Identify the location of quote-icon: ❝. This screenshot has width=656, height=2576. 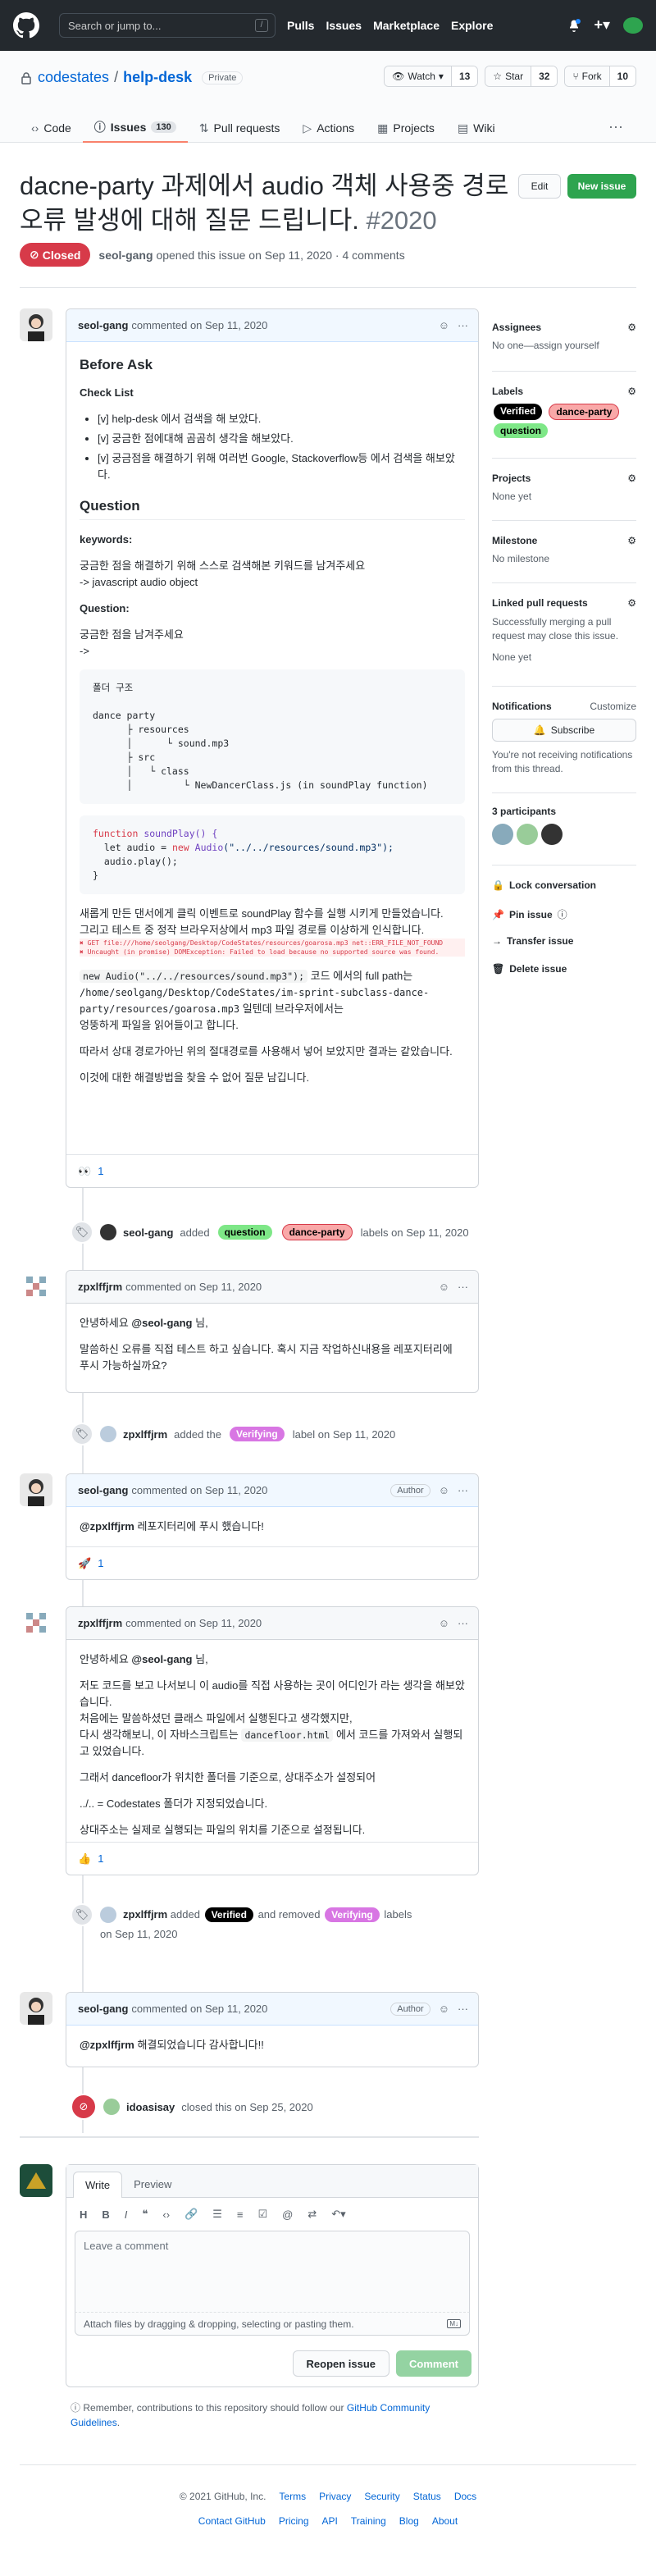
(145, 2214).